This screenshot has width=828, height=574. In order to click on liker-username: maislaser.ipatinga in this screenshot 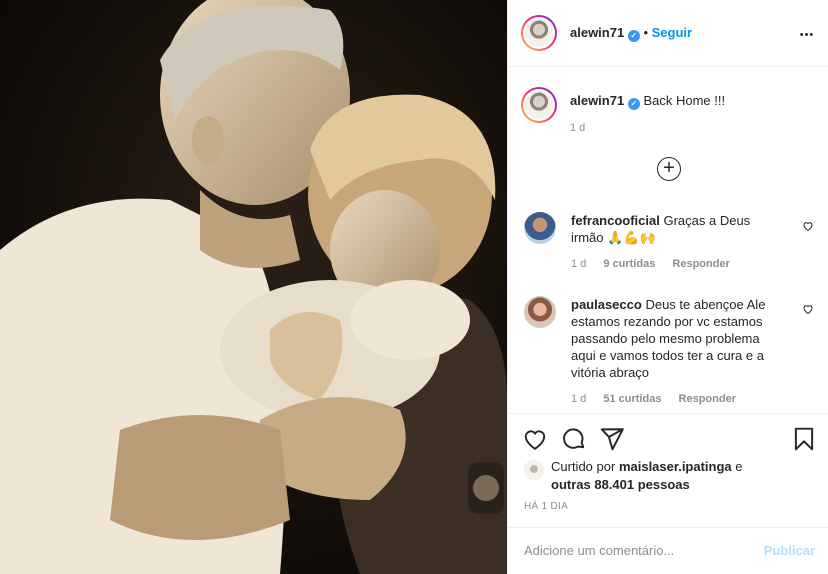, I will do `click(675, 466)`.